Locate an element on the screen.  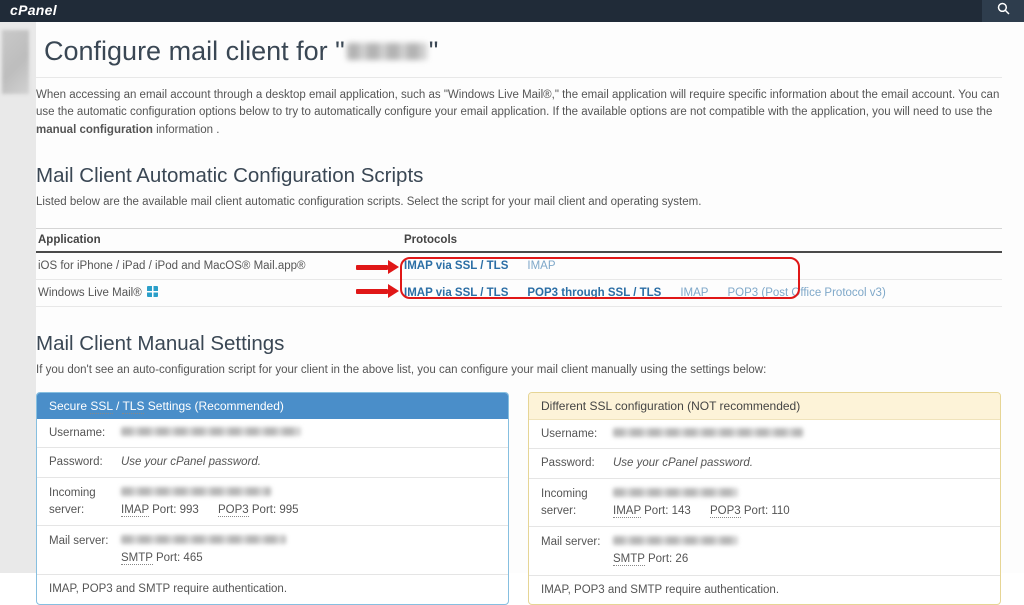
pop3-port-value: Port: 995 is located at coordinates (275, 509).